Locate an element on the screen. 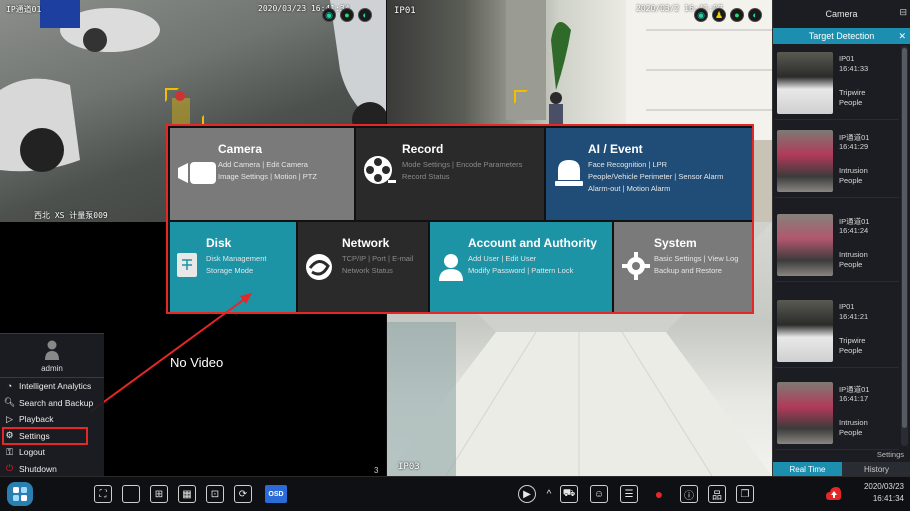 The width and height of the screenshot is (910, 511). chevron-up-icon: ^ is located at coordinates (549, 494).